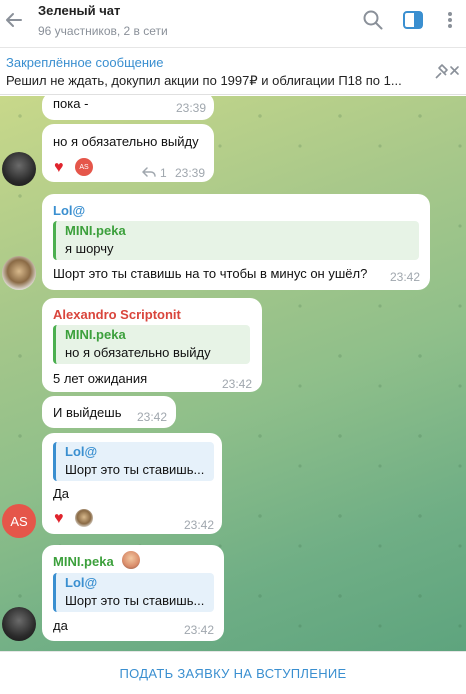 The height and width of the screenshot is (694, 466). What do you see at coordinates (83, 561) in the screenshot?
I see `message-sender: MINI.peka` at bounding box center [83, 561].